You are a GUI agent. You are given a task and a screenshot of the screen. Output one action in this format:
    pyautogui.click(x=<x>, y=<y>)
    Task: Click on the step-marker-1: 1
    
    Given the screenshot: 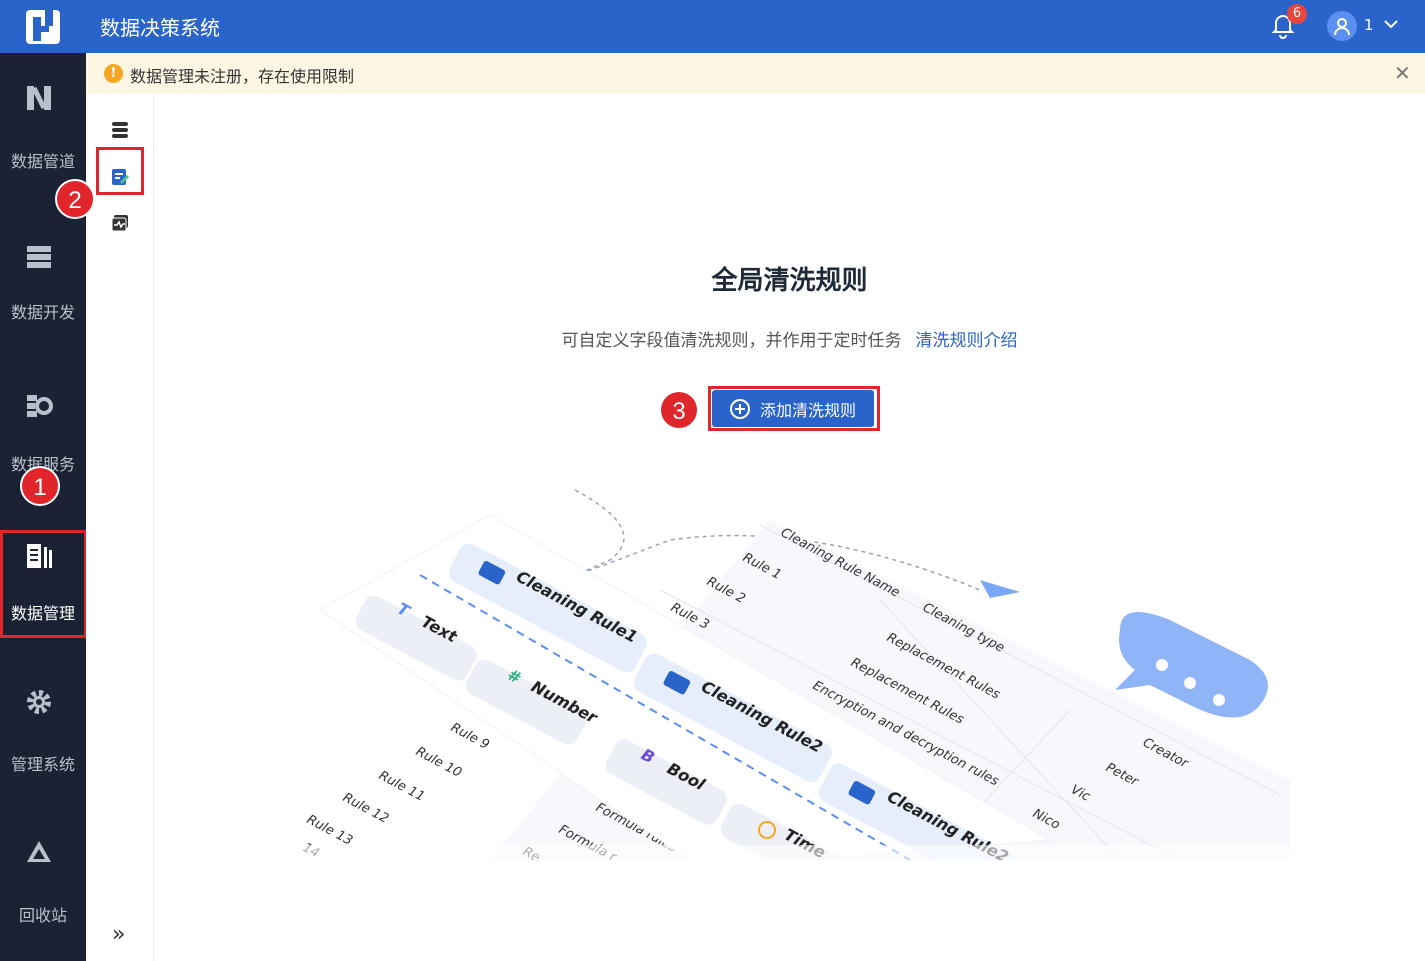 What is the action you would take?
    pyautogui.click(x=40, y=486)
    